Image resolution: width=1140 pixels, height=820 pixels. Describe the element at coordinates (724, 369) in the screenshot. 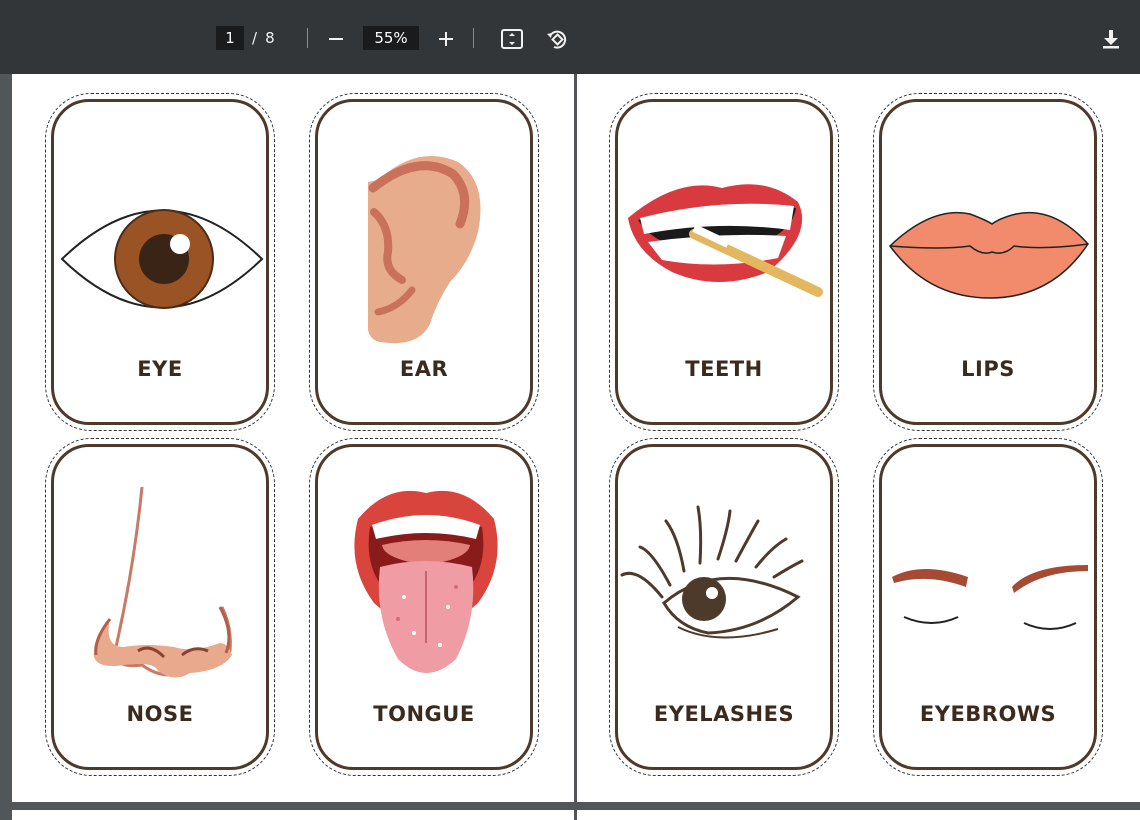

I see `card-label: TEETH` at that location.